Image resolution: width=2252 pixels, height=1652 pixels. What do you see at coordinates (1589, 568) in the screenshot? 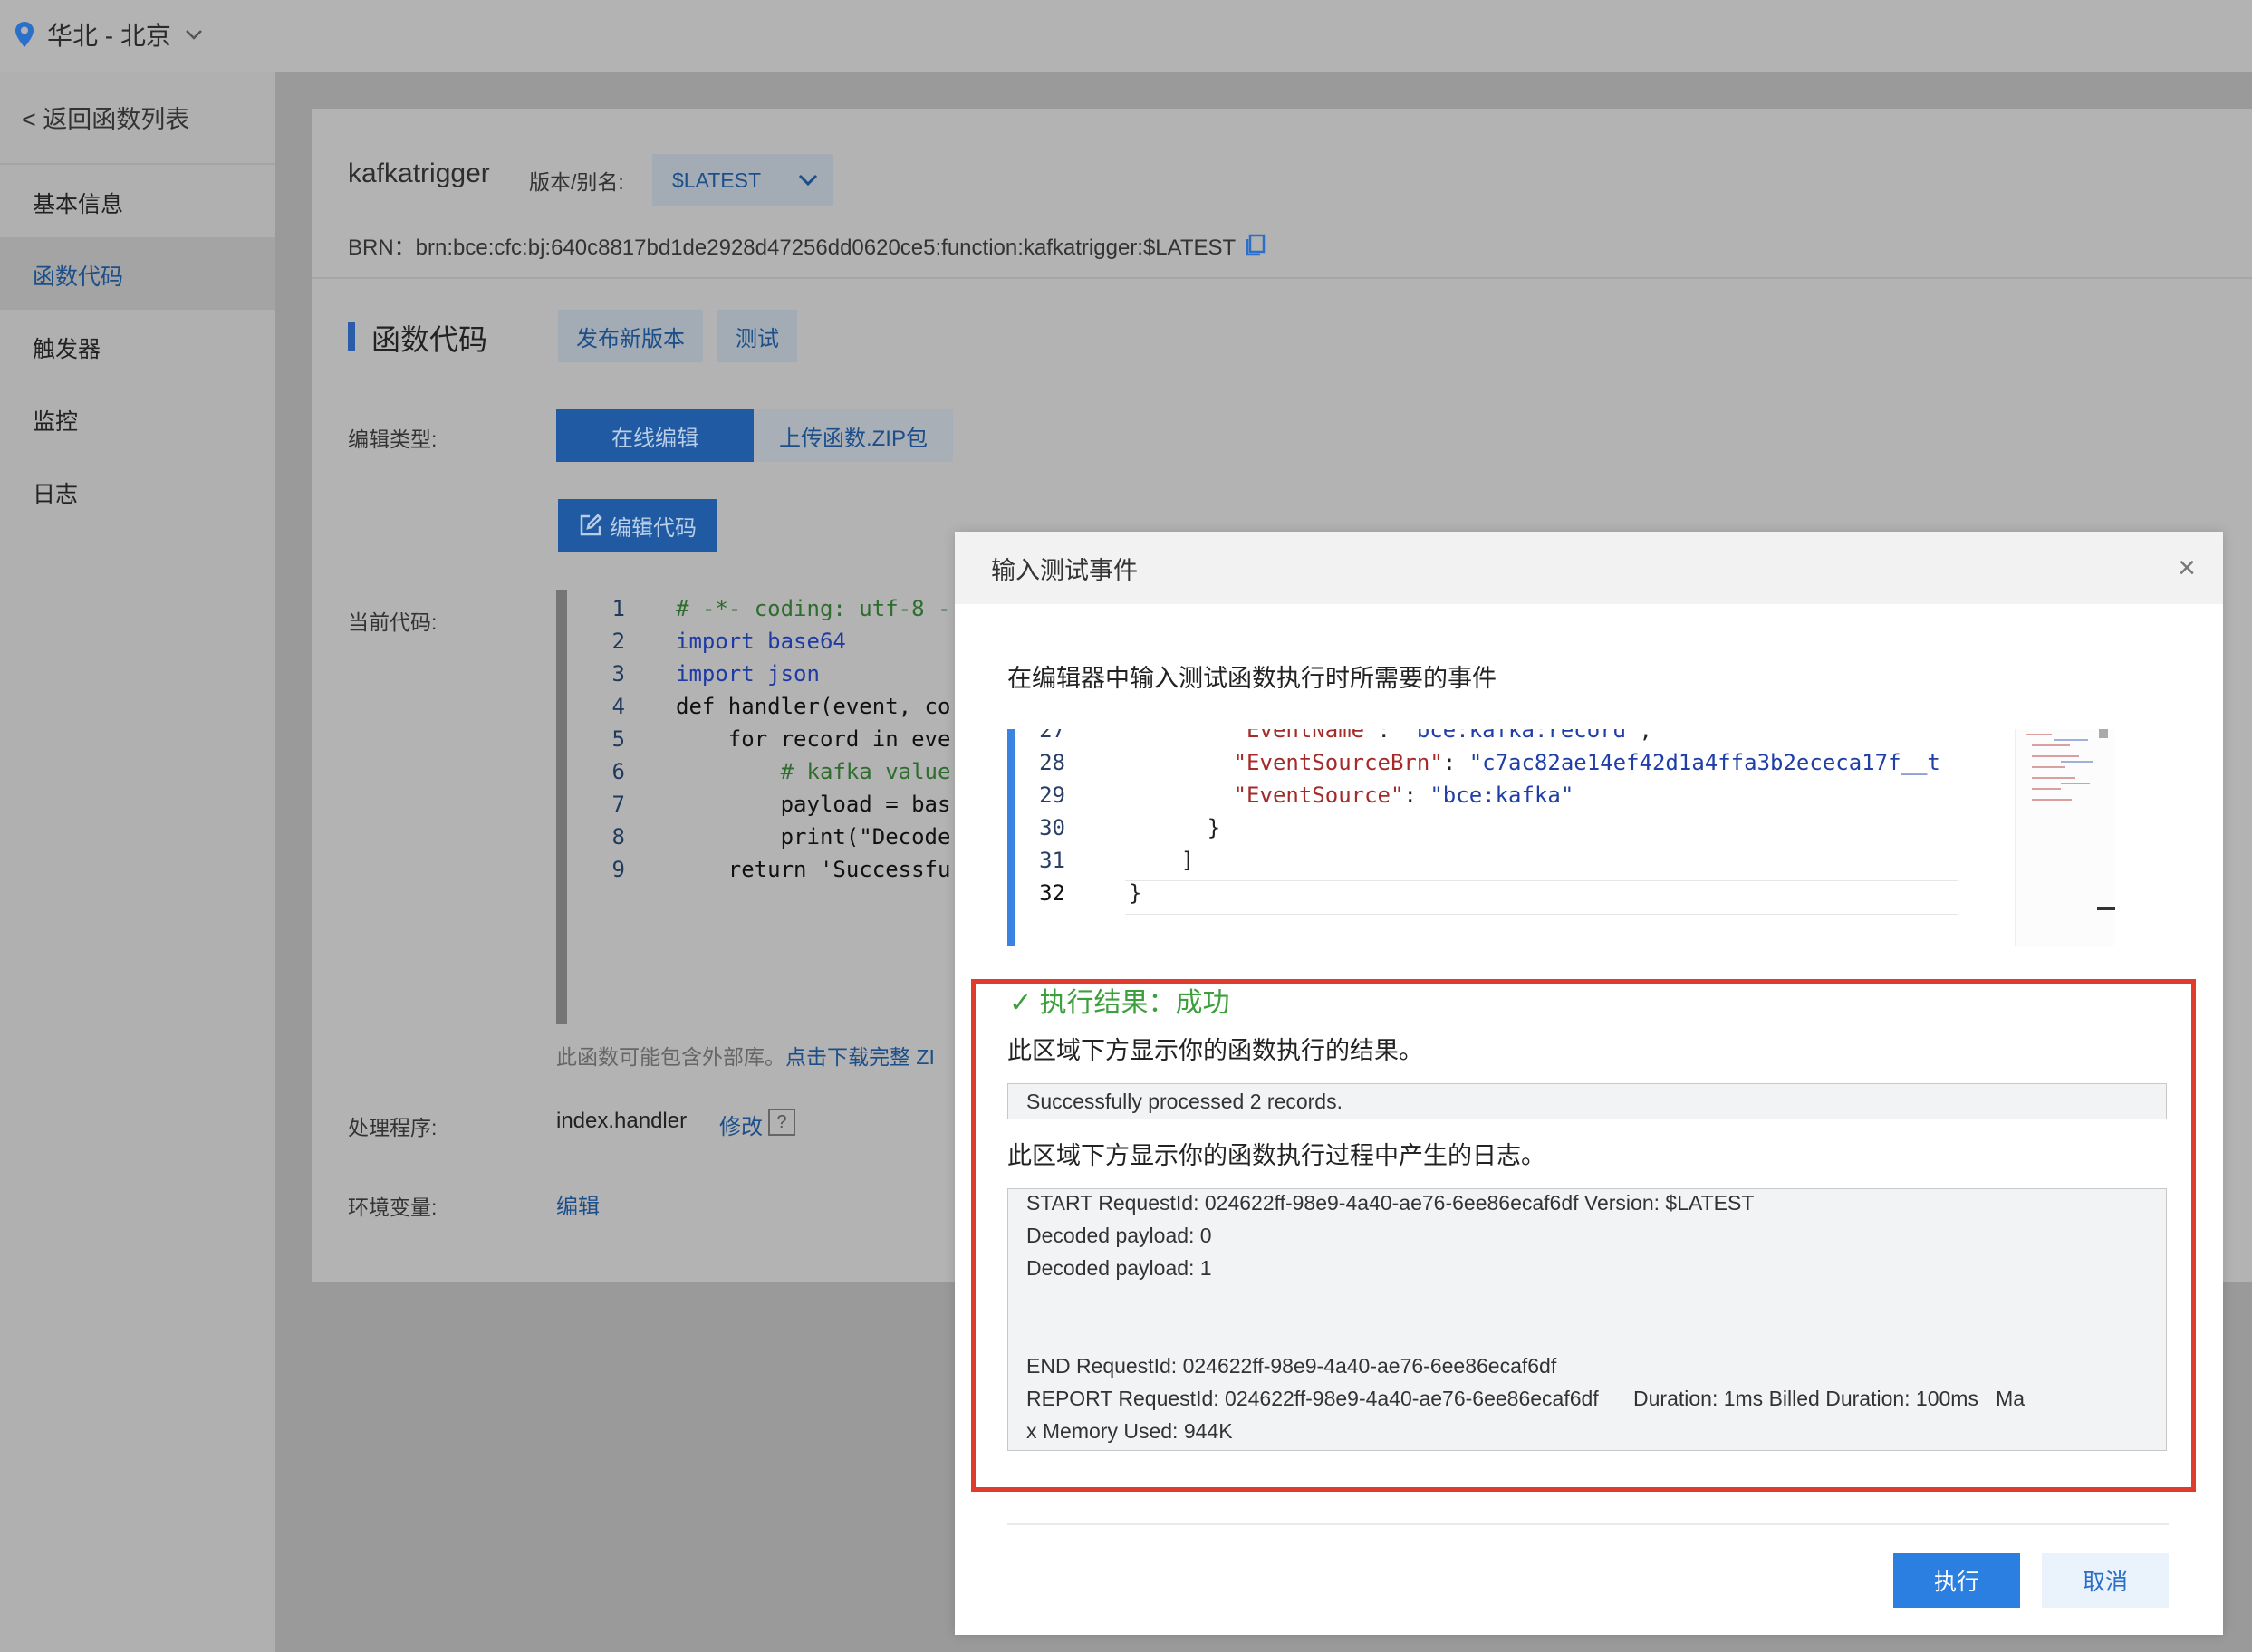
I see `modal-header: 输入测试事件` at bounding box center [1589, 568].